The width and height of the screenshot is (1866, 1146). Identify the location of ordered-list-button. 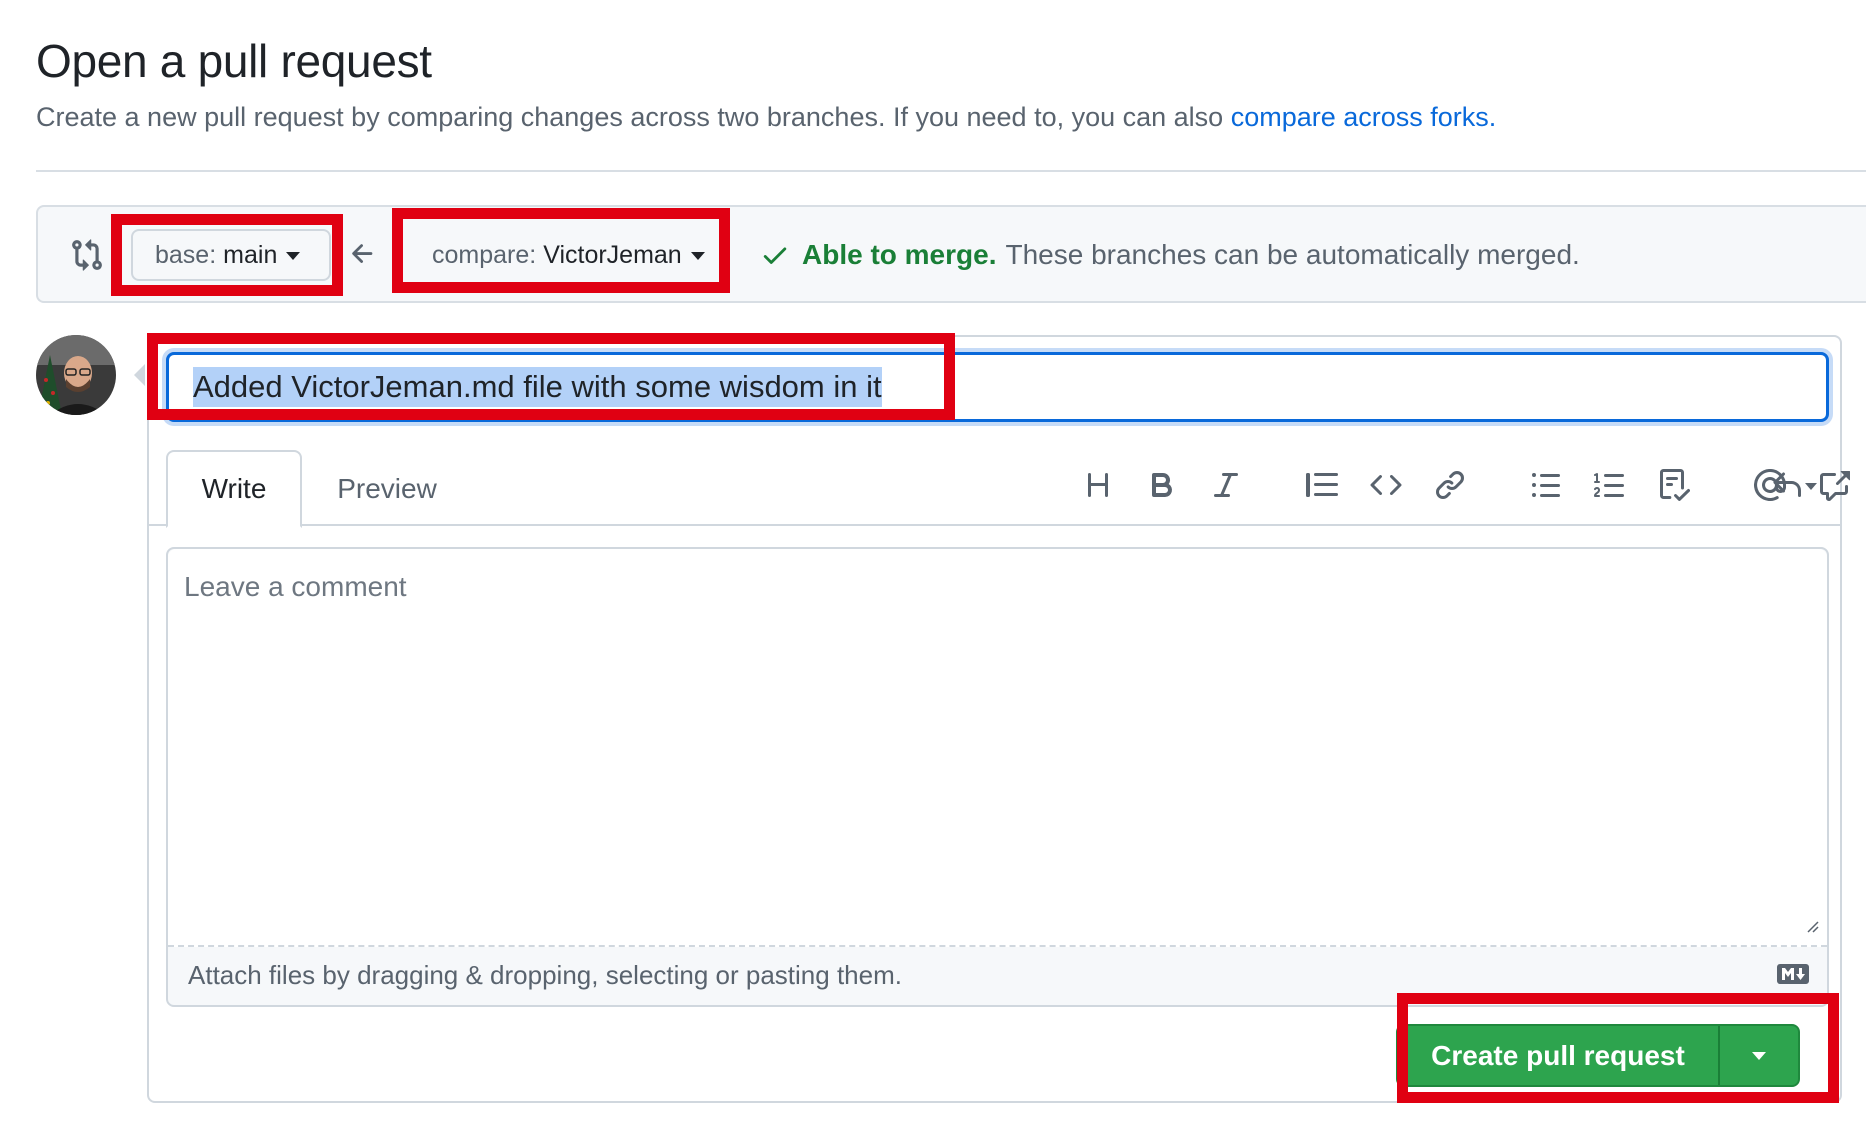
(1610, 485).